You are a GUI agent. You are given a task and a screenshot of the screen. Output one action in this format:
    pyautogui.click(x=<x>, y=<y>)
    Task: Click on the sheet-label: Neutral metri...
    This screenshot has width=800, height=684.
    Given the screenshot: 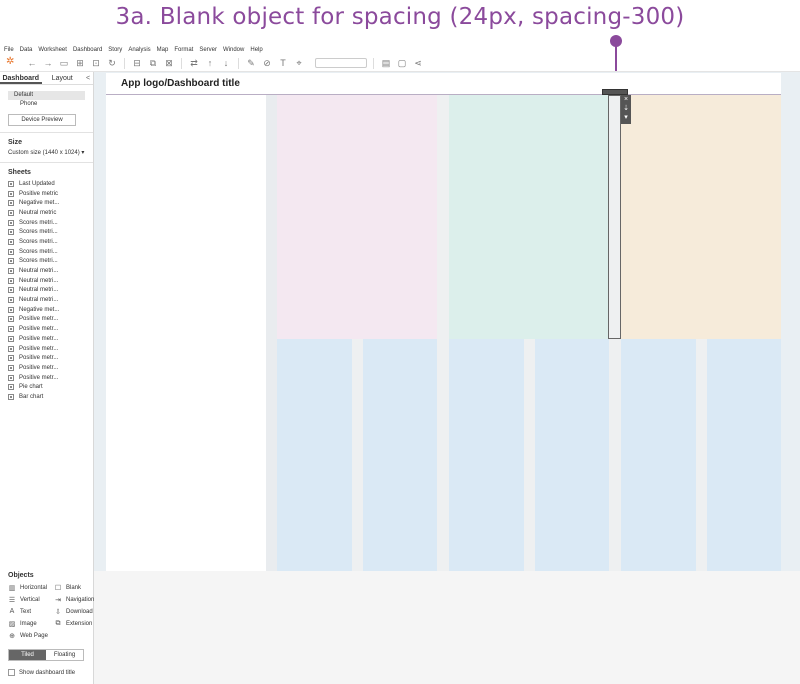 What is the action you would take?
    pyautogui.click(x=39, y=290)
    